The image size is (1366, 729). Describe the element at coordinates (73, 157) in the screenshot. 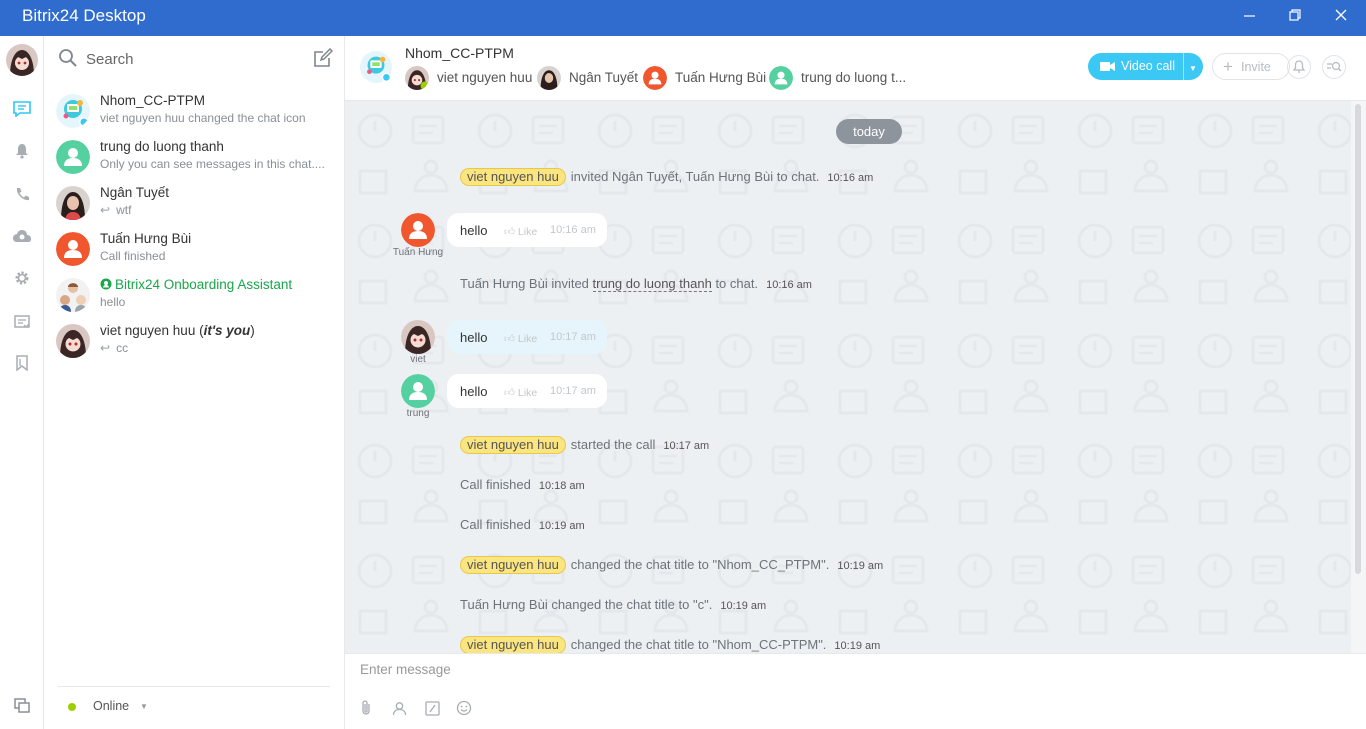

I see `user-avatar-green` at that location.